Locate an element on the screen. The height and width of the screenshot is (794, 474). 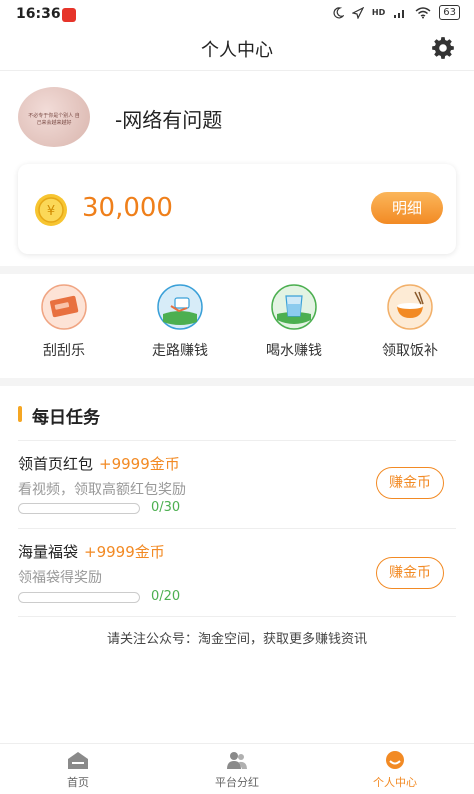
task-row: 领首页红包 +9999金币 is located at coordinates (99, 463).